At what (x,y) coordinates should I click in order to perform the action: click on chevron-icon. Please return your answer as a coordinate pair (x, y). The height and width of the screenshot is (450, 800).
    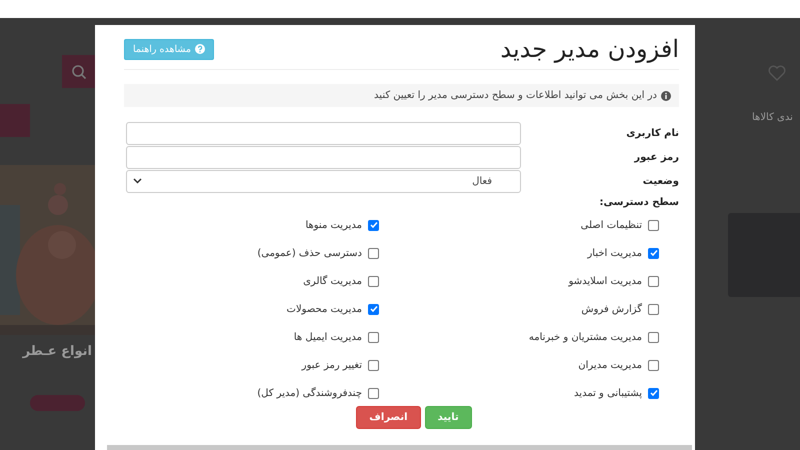
    Looking at the image, I should click on (137, 181).